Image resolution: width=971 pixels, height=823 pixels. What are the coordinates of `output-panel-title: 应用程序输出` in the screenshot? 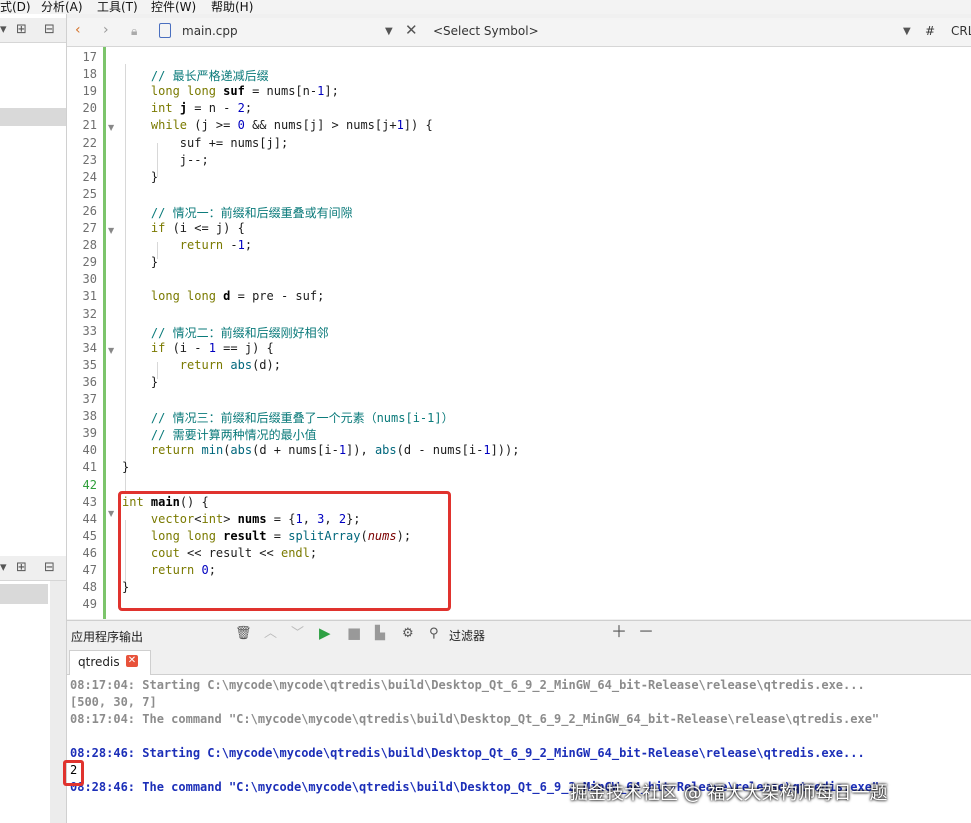 It's located at (107, 637).